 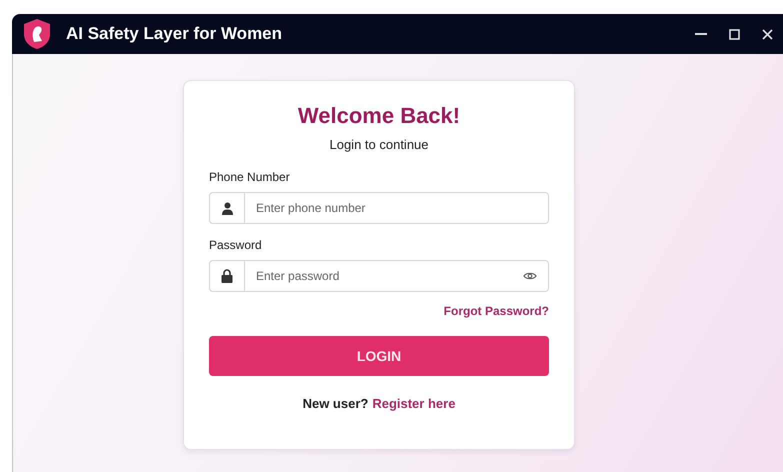 I want to click on login-subtitle: Login to continue, so click(x=379, y=144).